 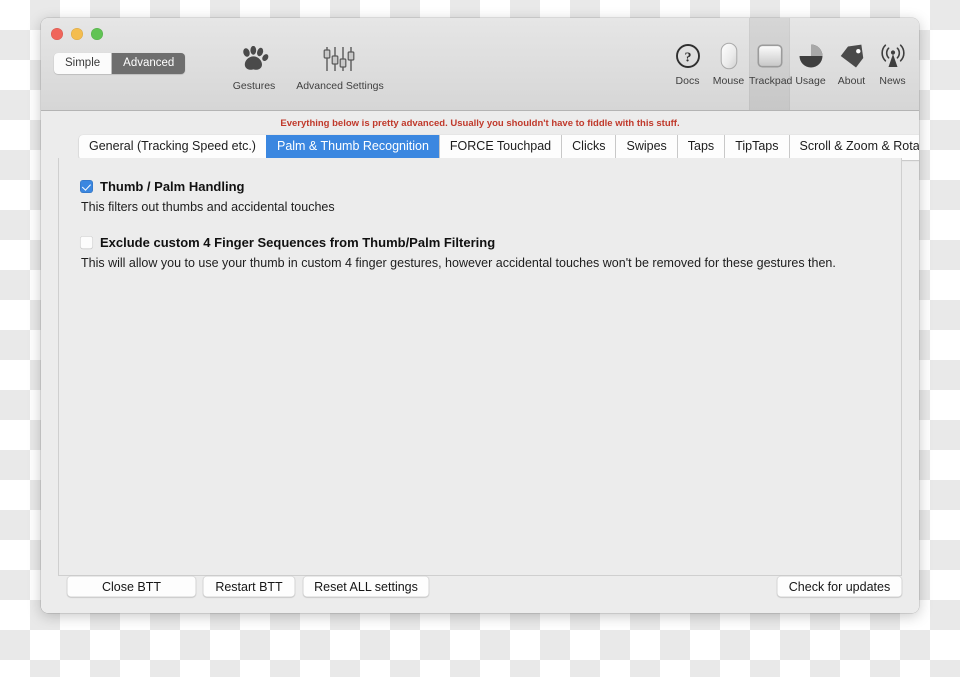 What do you see at coordinates (97, 34) in the screenshot?
I see `maximize-window-button` at bounding box center [97, 34].